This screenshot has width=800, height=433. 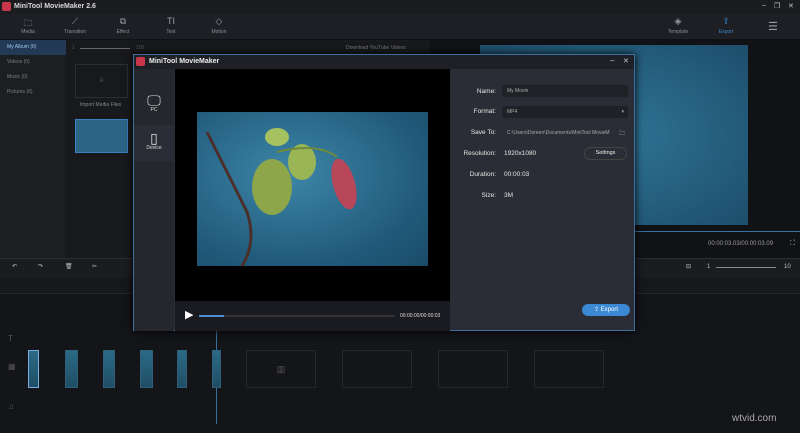 What do you see at coordinates (154, 138) in the screenshot?
I see `phone-icon: ▯` at bounding box center [154, 138].